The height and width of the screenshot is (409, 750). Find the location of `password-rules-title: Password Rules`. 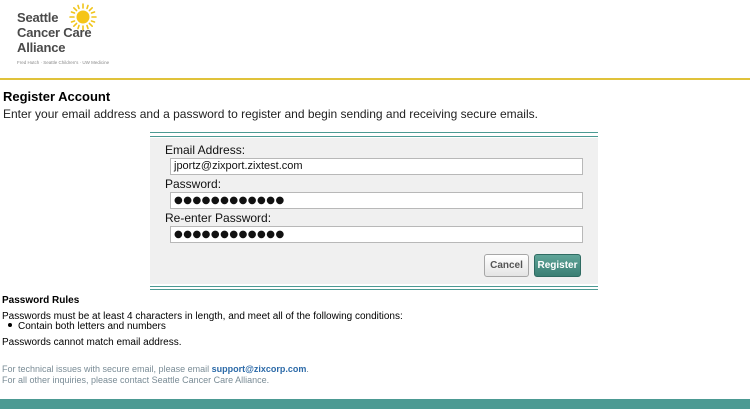

password-rules-title: Password Rules is located at coordinates (41, 300).